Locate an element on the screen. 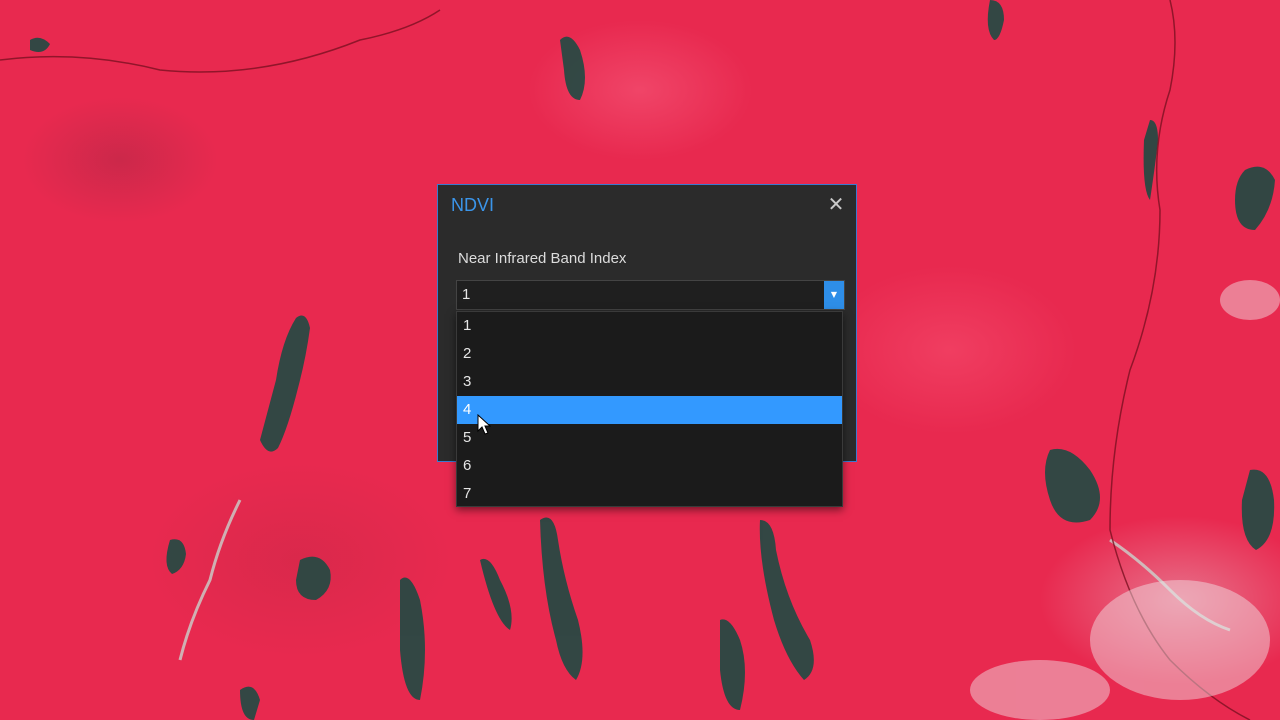 Image resolution: width=1280 pixels, height=720 pixels. dropdown-button: ▼ is located at coordinates (834, 295).